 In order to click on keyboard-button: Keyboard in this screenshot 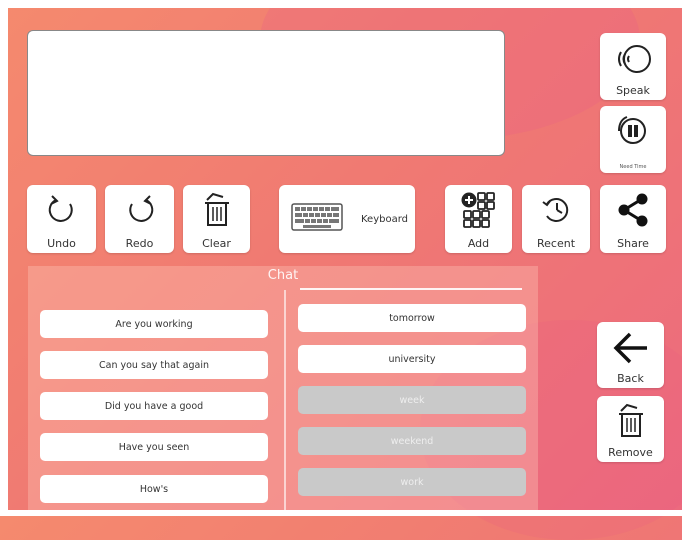, I will do `click(347, 219)`.